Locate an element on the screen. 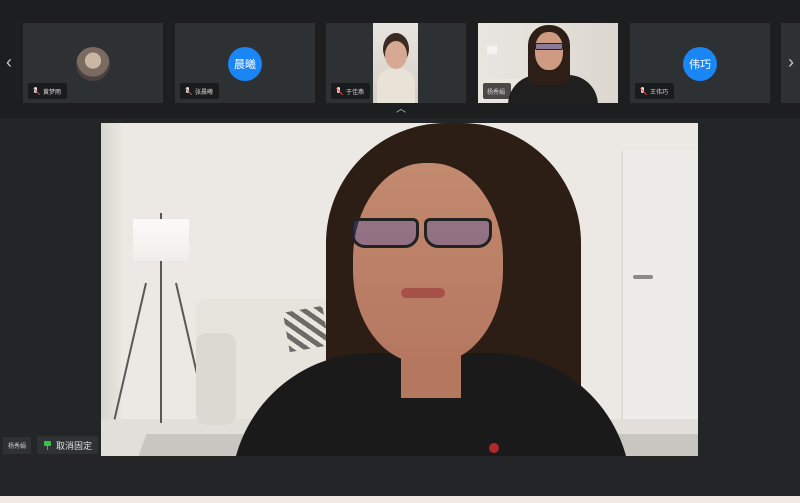  unpin-label: 取消固定 is located at coordinates (74, 445).